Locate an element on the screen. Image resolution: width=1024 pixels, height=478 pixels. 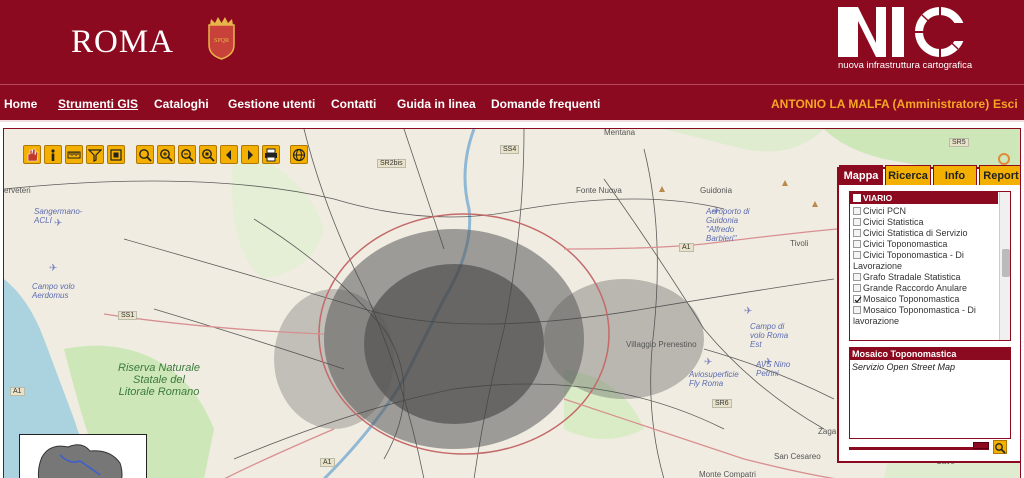
info-title: Mosaico Toponomastica is located at coordinates (930, 354).